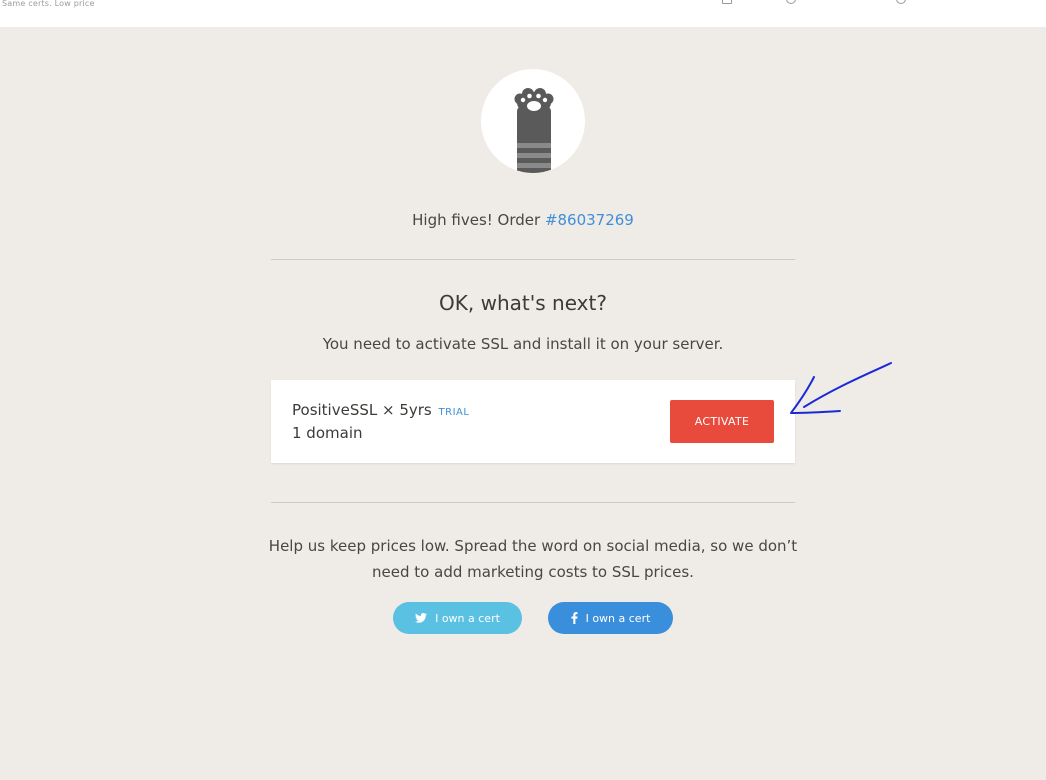 The image size is (1046, 780). I want to click on activate-button: ACTIVATE, so click(722, 421).